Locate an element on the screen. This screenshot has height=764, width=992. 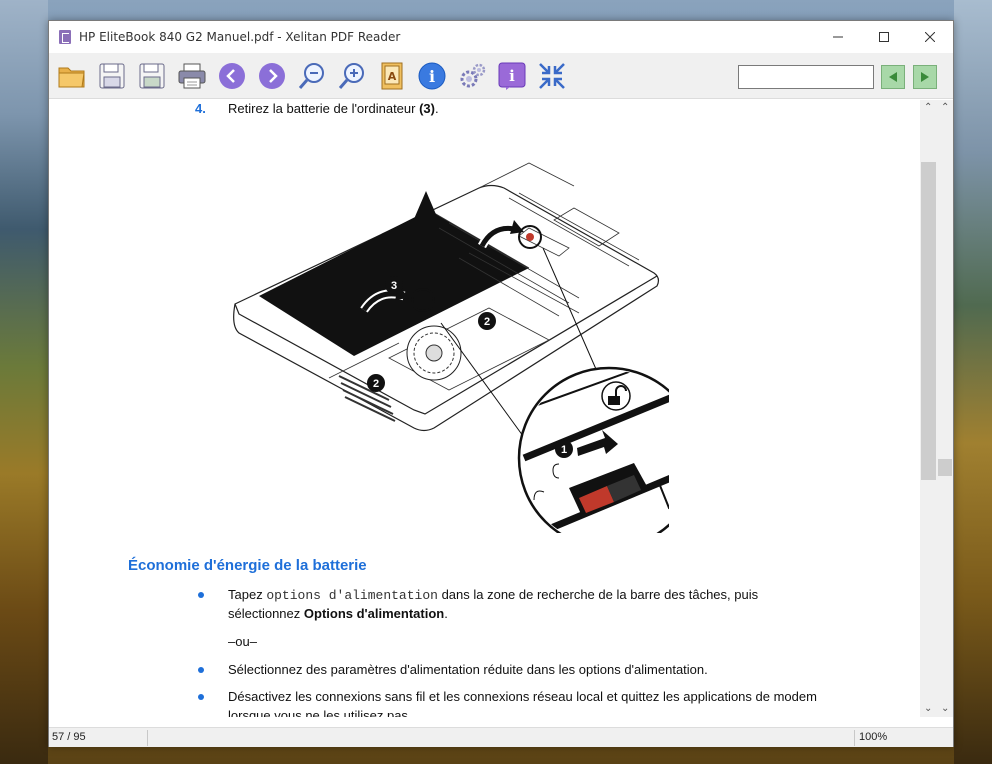
triangle-left-icon is located at coordinates (893, 77).